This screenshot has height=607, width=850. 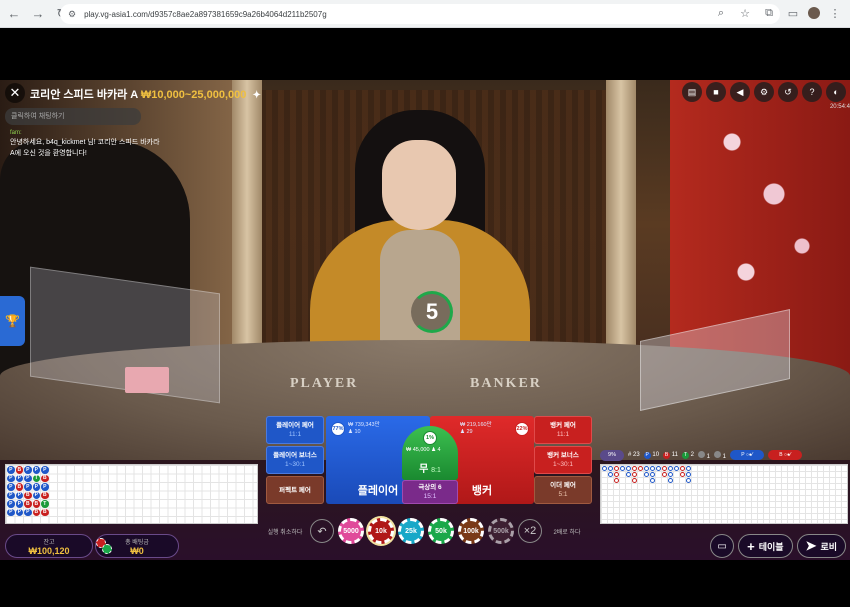 What do you see at coordinates (692, 92) in the screenshot?
I see `chat-icon: ▤` at bounding box center [692, 92].